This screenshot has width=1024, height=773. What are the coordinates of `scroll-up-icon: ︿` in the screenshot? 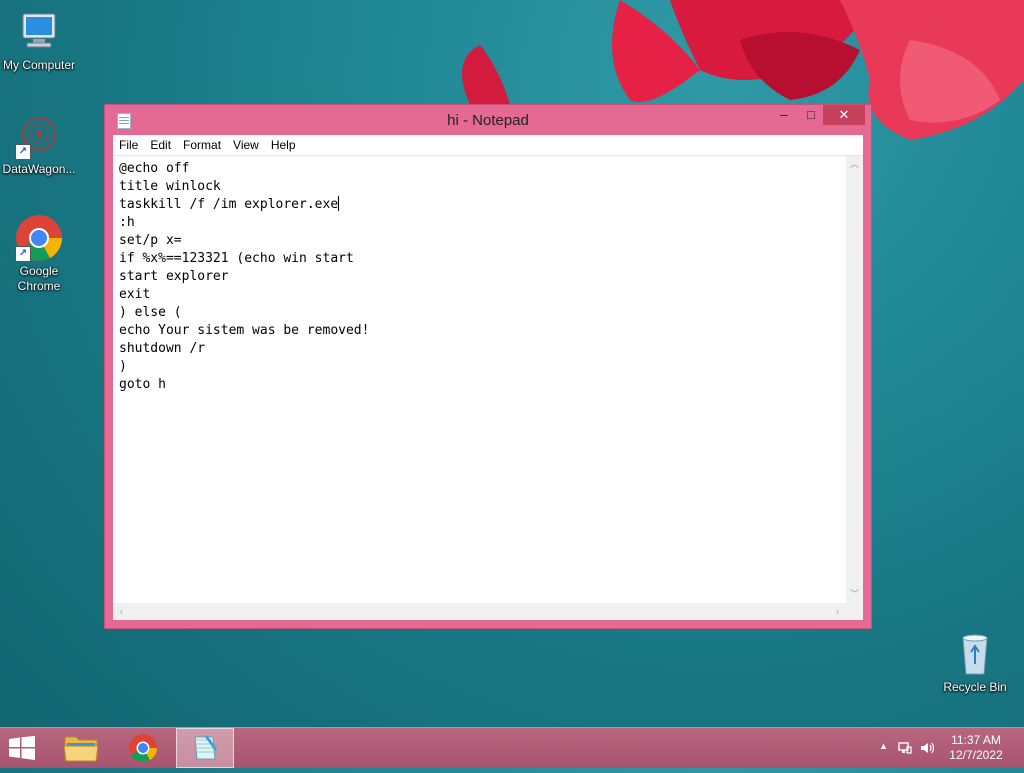 It's located at (854, 164).